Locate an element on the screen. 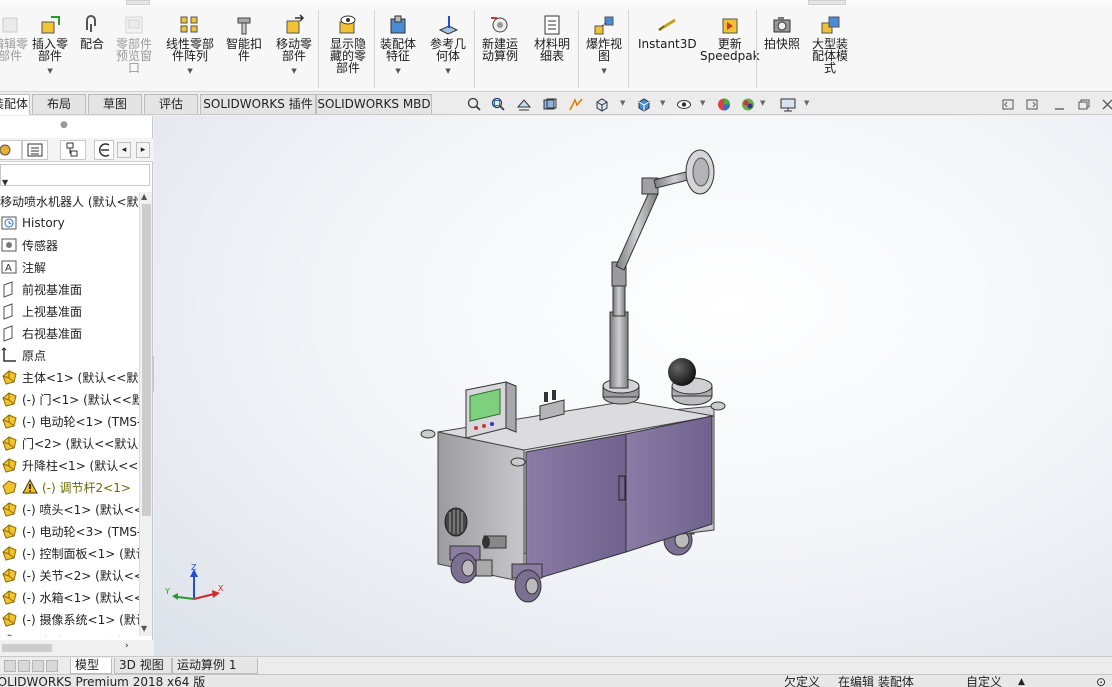  tree-item: A 注解 is located at coordinates (69, 267).